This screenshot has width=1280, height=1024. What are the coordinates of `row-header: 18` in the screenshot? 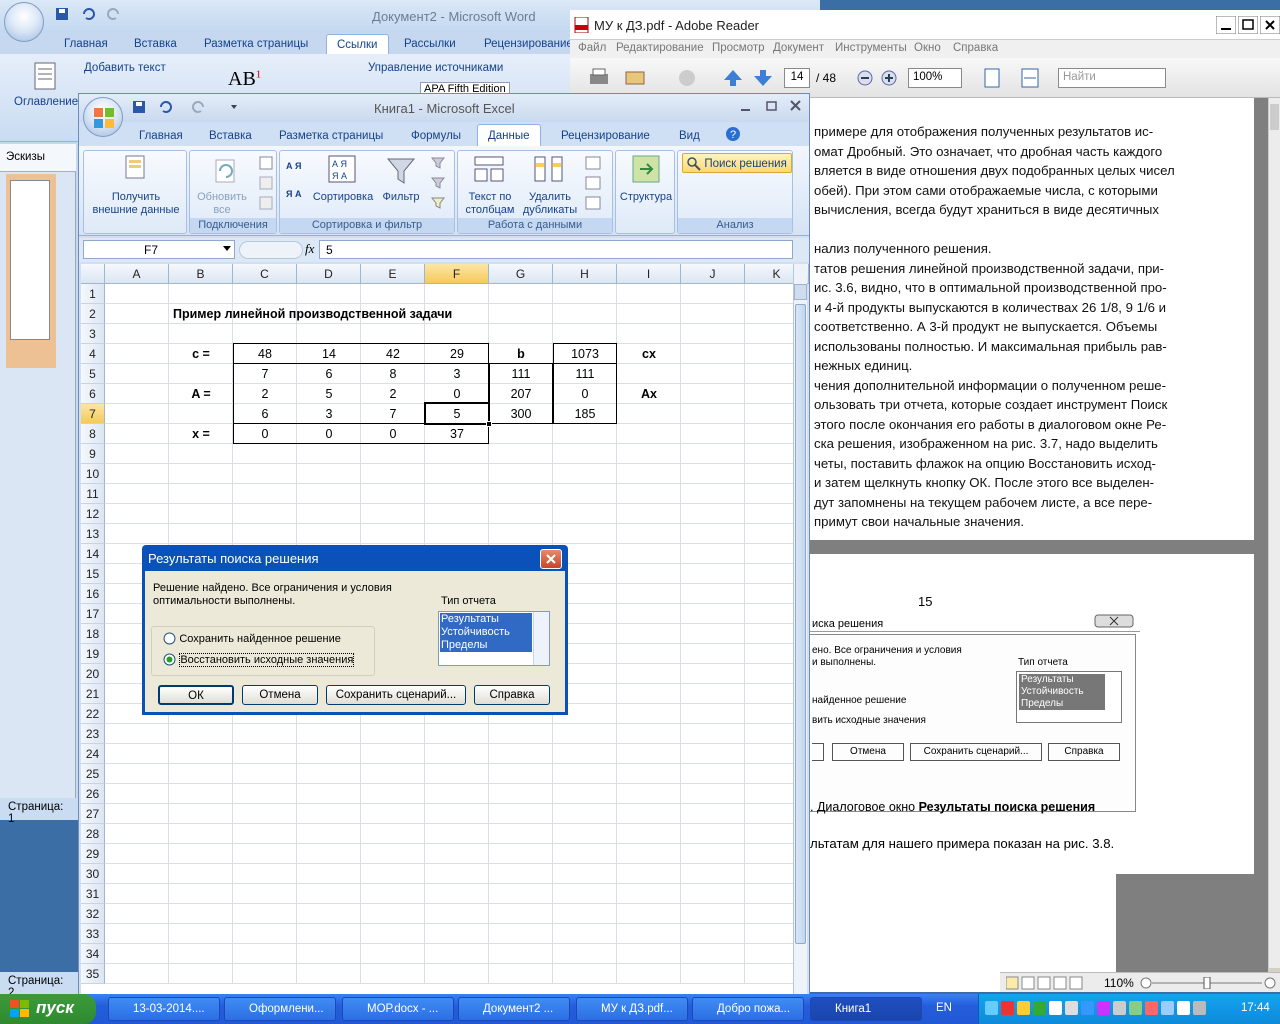 It's located at (93, 634).